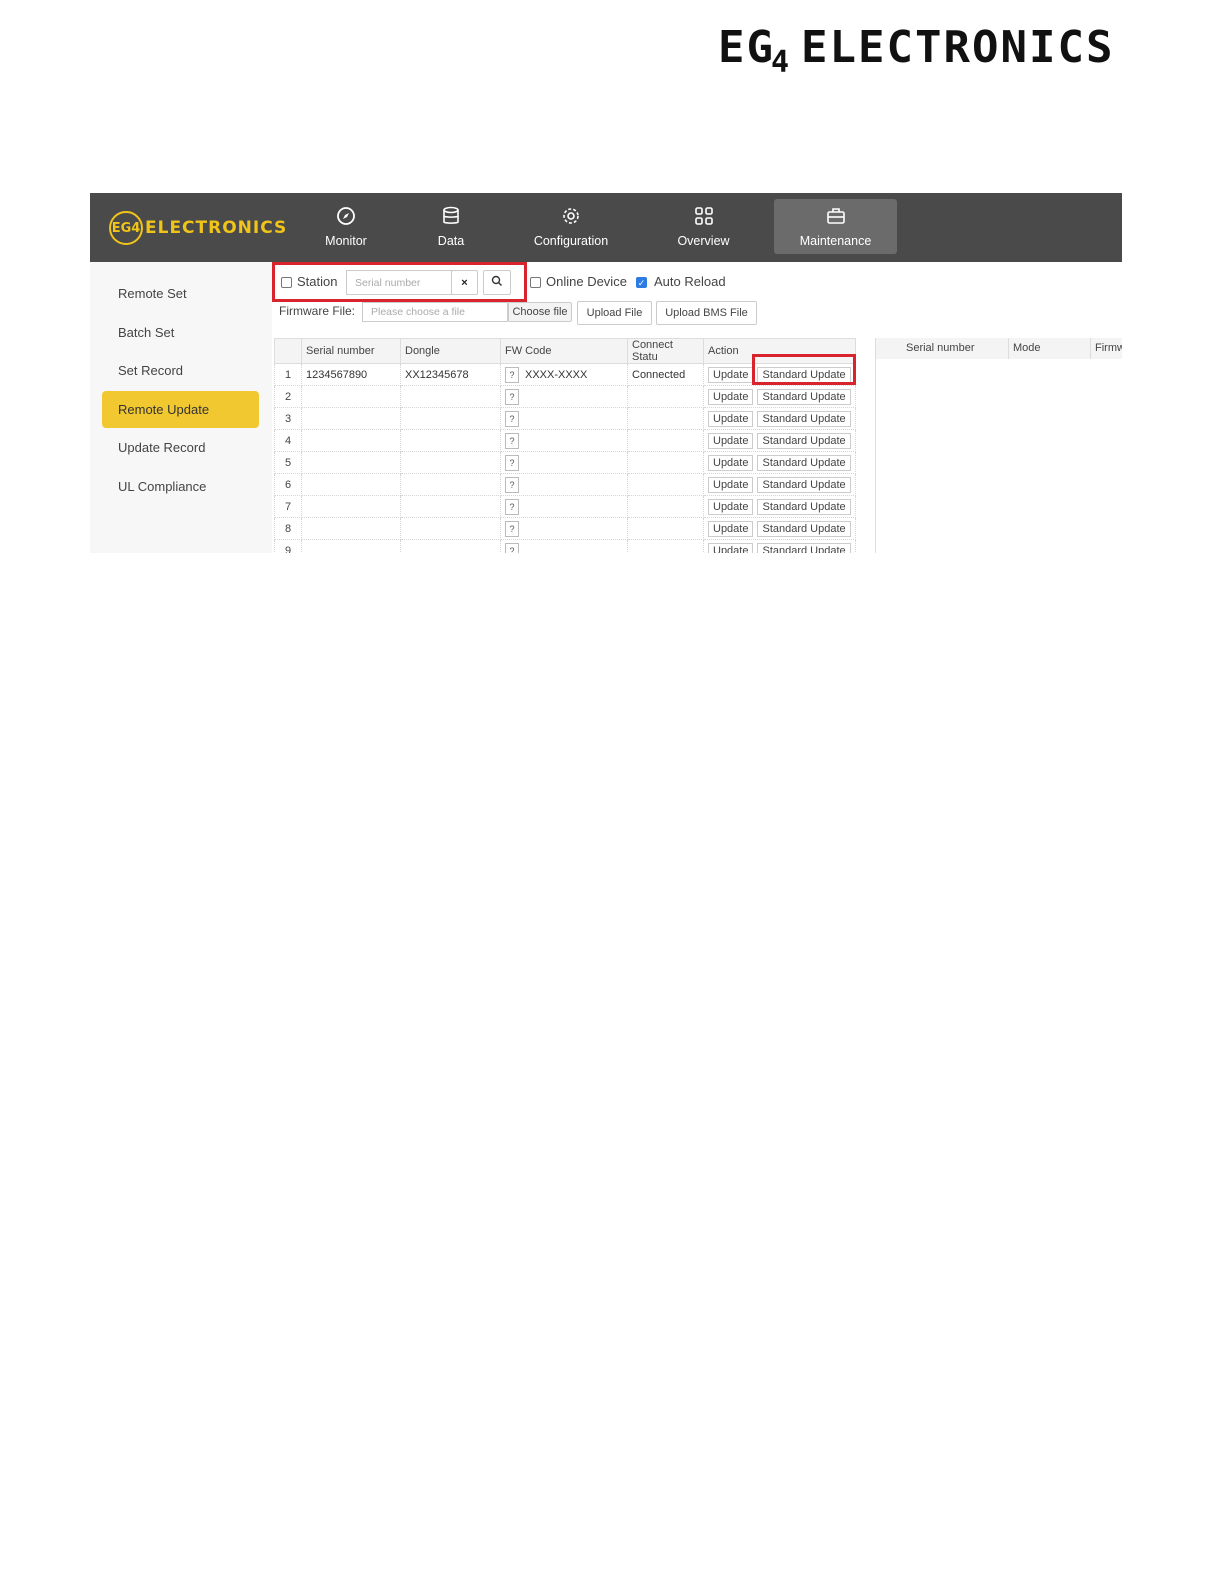 The width and height of the screenshot is (1224, 1584). Describe the element at coordinates (835, 240) in the screenshot. I see `nav-label: Maintenance` at that location.